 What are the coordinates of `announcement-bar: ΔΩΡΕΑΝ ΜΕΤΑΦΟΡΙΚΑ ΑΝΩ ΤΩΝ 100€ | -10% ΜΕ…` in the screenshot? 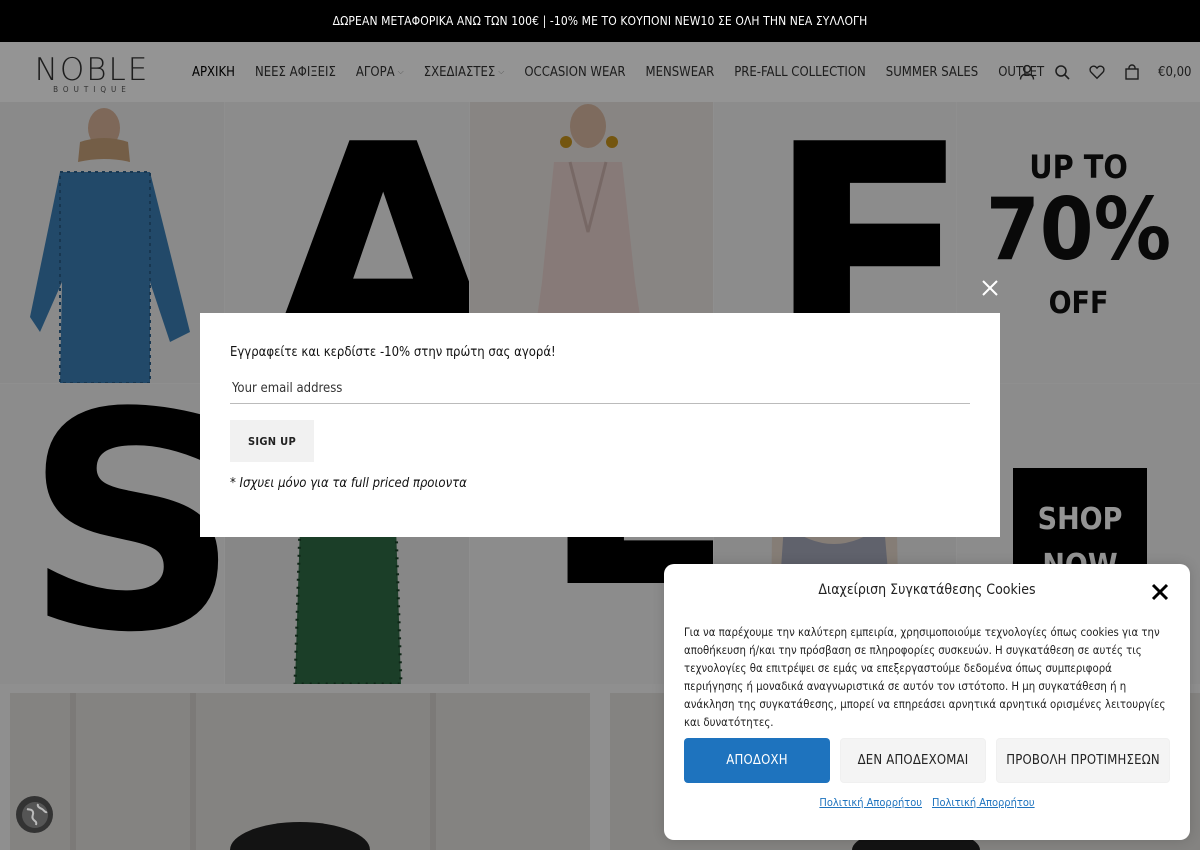 It's located at (600, 21).